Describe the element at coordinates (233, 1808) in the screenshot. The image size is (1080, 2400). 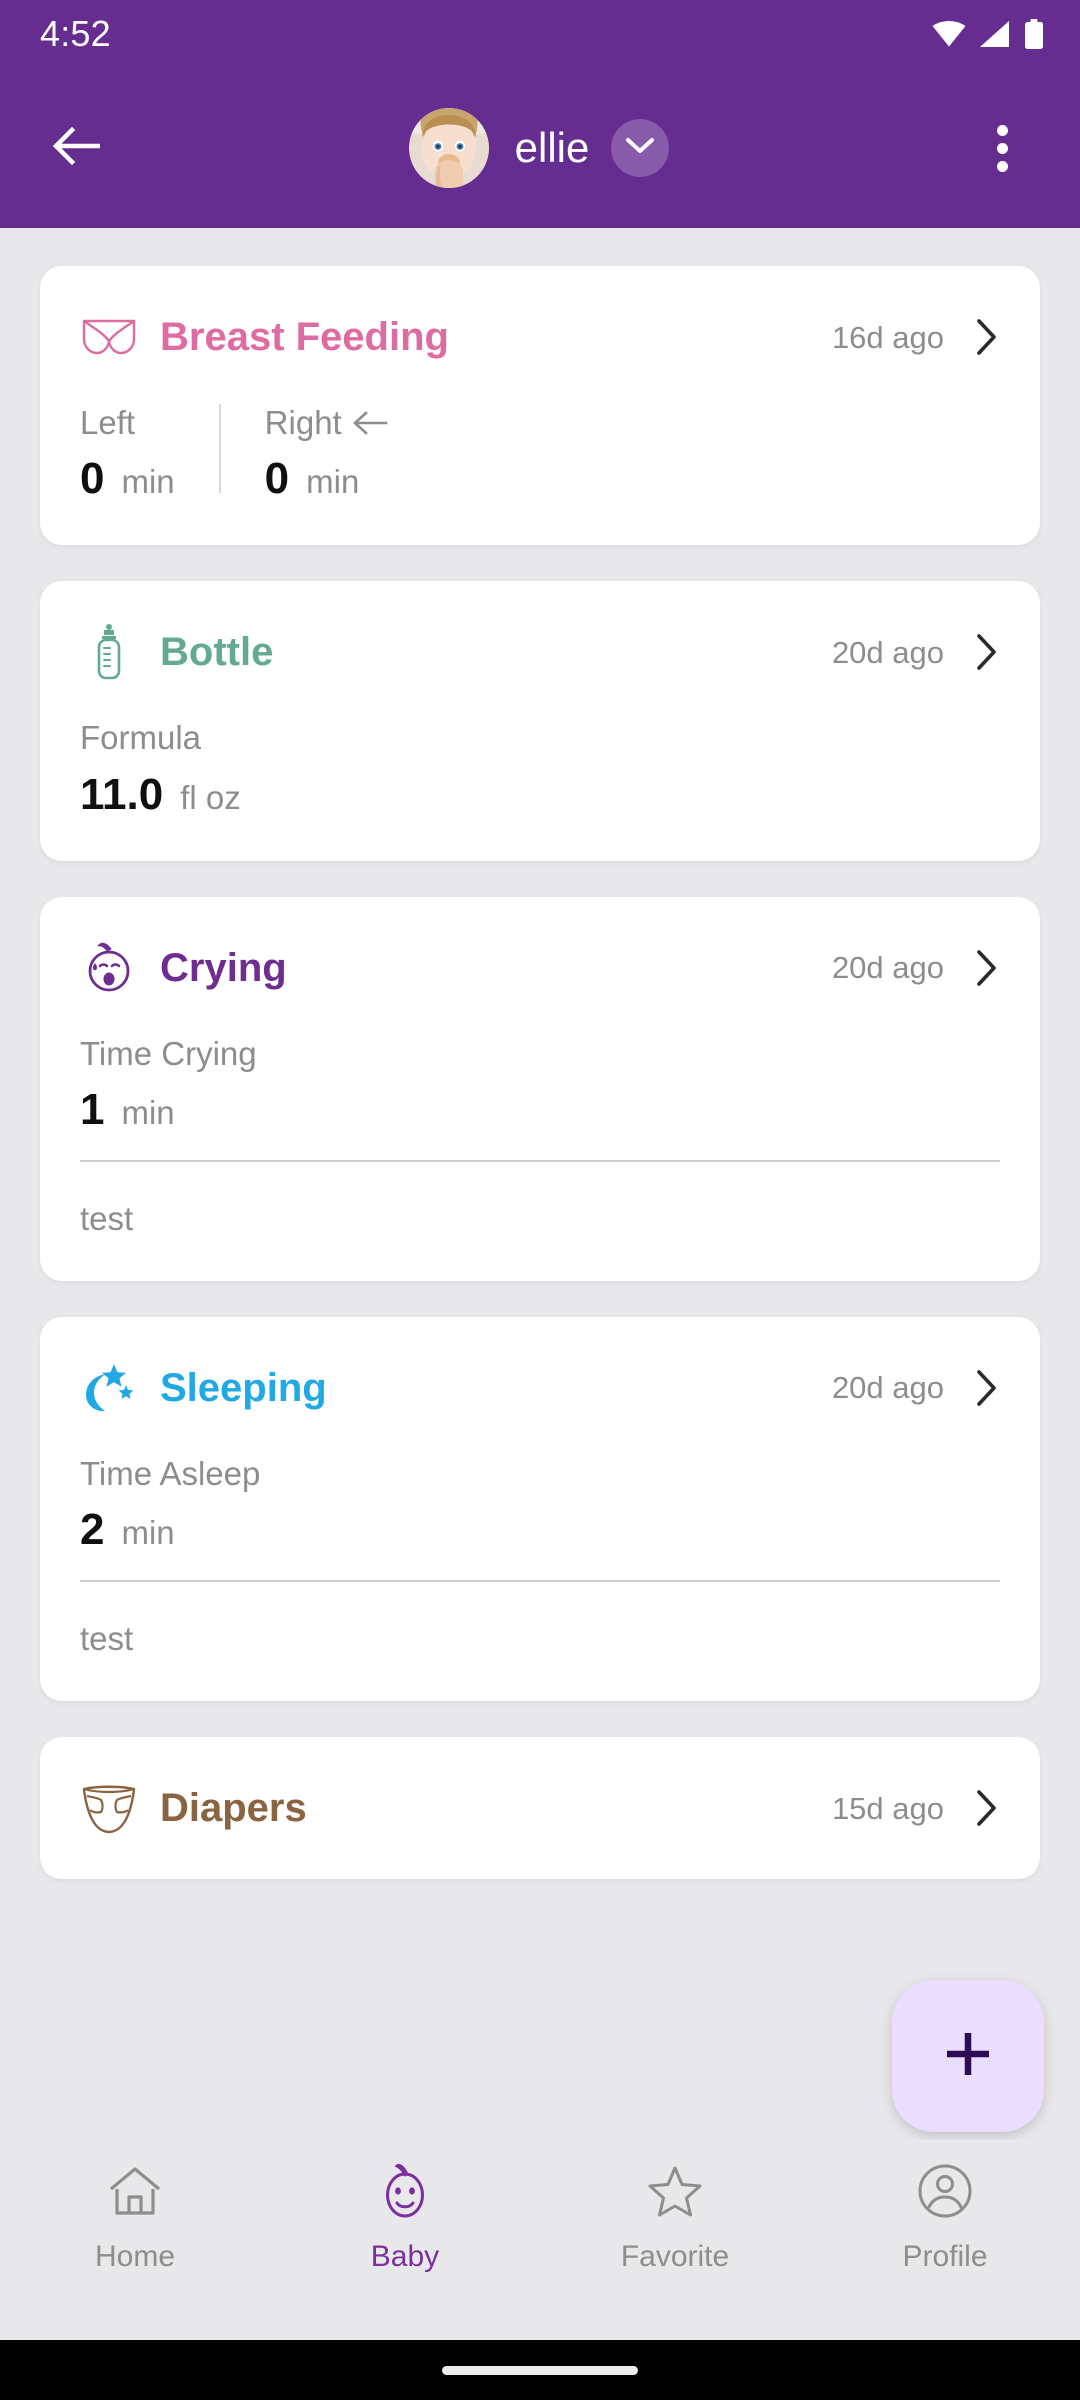
I see `card-title: Diapers` at that location.